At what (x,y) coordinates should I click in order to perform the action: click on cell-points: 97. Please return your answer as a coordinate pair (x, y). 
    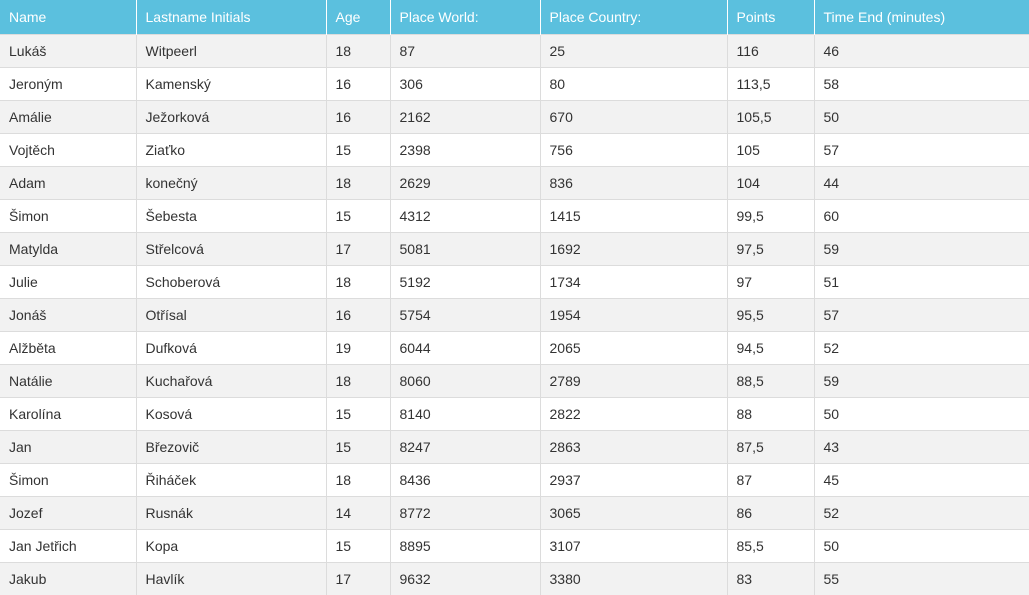
    Looking at the image, I should click on (771, 281).